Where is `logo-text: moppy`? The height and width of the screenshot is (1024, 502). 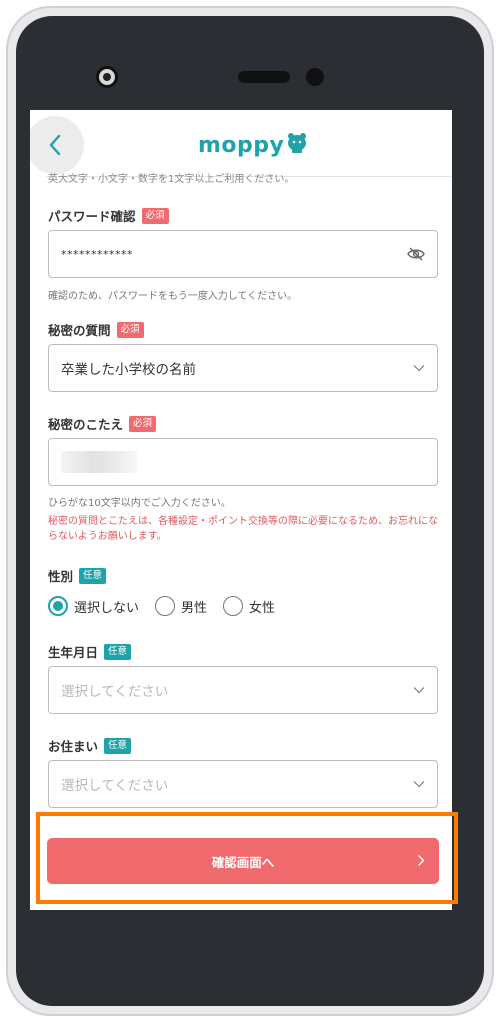
logo-text: moppy is located at coordinates (241, 145).